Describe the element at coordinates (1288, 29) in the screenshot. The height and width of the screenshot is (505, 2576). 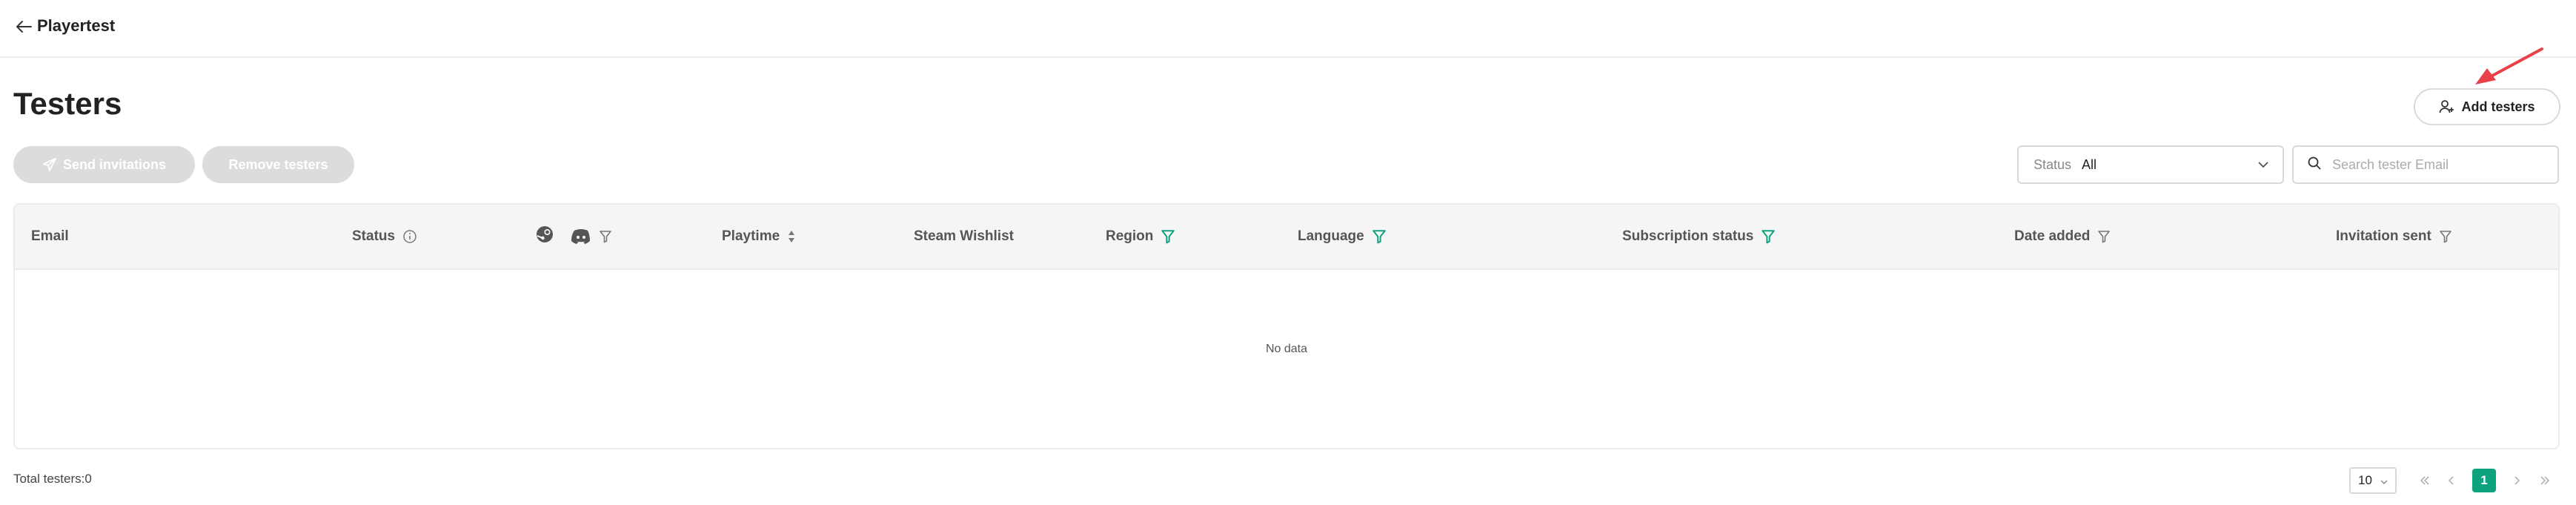
I see `top-bar` at that location.